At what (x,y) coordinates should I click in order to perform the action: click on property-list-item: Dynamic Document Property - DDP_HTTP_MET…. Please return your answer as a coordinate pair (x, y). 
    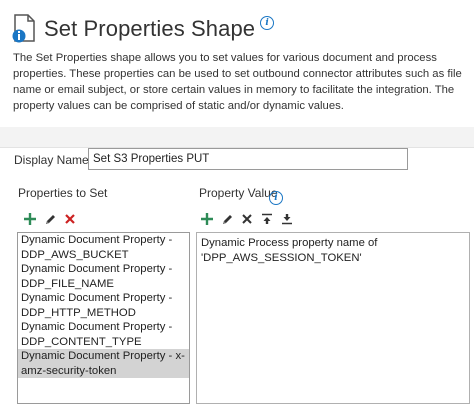
    Looking at the image, I should click on (103, 305).